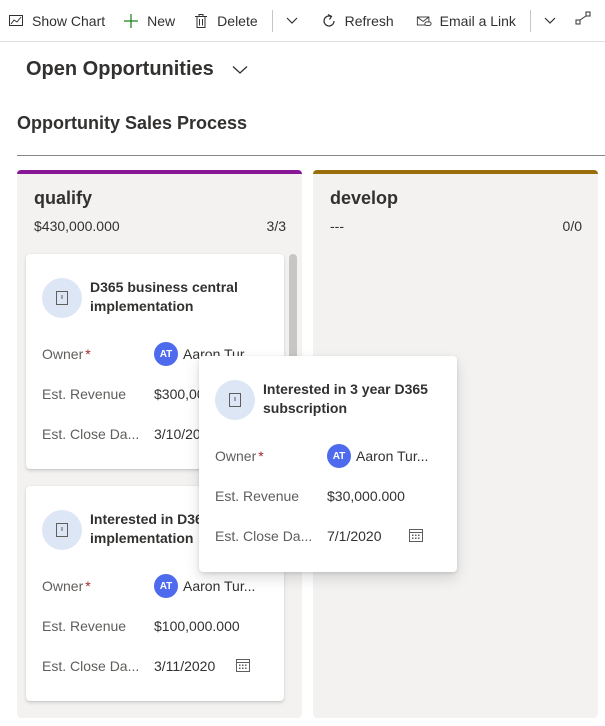 The height and width of the screenshot is (726, 605). Describe the element at coordinates (161, 20) in the screenshot. I see `new-label: New` at that location.